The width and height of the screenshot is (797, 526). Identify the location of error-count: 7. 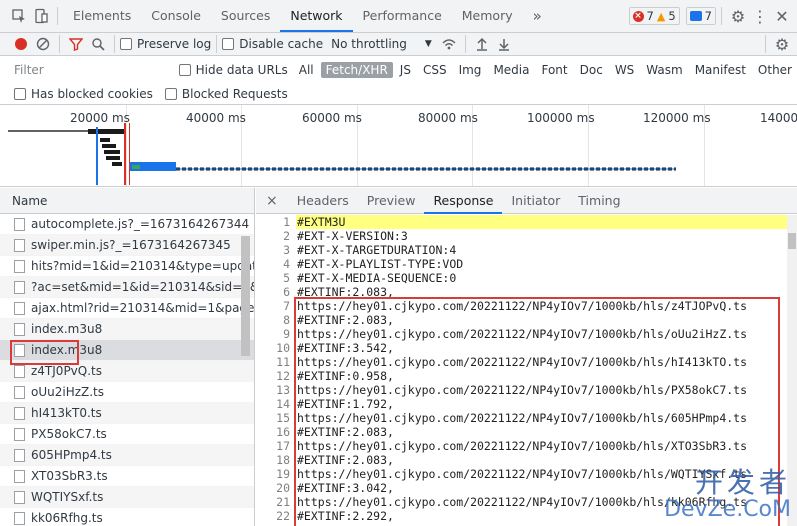
(650, 16).